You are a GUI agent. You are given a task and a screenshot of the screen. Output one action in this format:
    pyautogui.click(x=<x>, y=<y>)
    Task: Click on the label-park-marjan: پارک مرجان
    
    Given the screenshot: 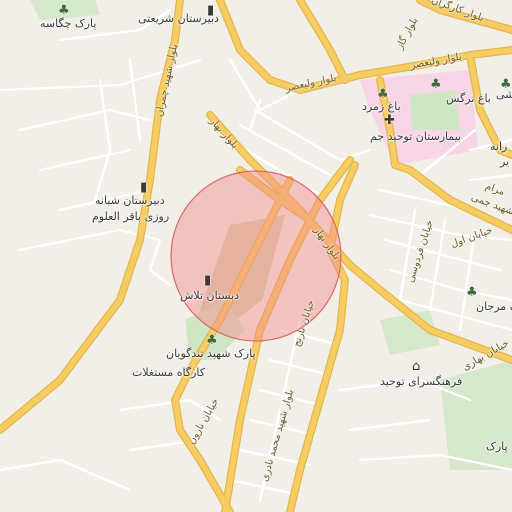 What is the action you would take?
    pyautogui.click(x=494, y=306)
    